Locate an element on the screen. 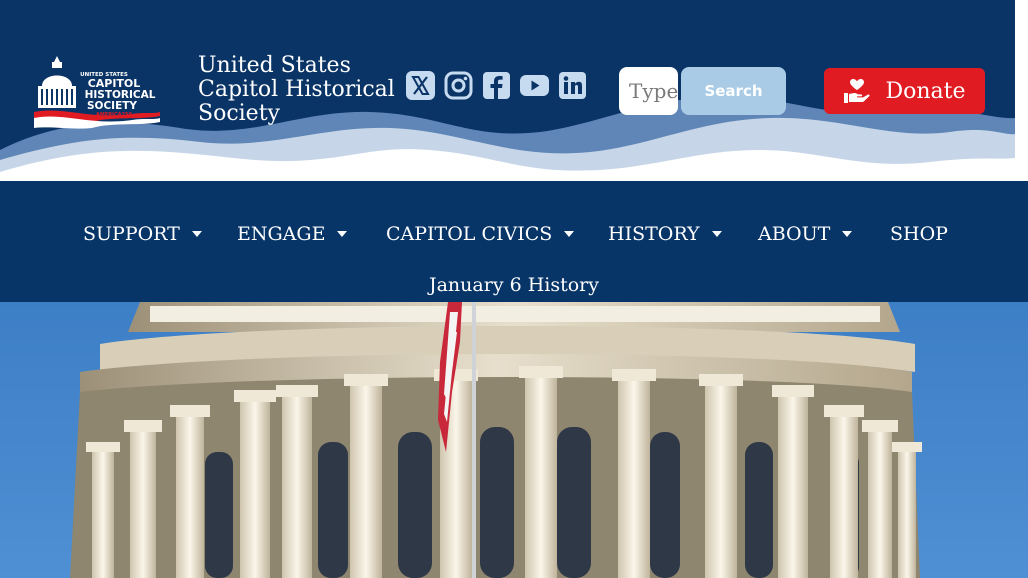 This screenshot has height=578, width=1028. nav-item-label: CAPITOL CIVICS is located at coordinates (469, 234).